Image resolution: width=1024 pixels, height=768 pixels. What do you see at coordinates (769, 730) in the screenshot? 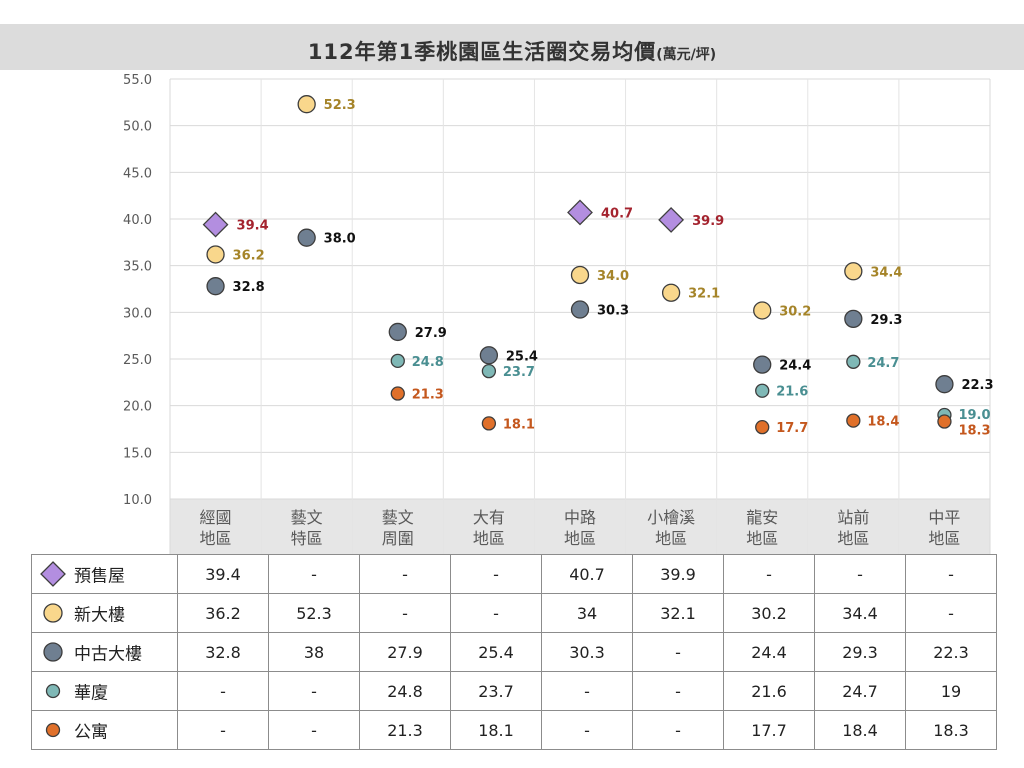
I see `table-cell: 17.7` at bounding box center [769, 730].